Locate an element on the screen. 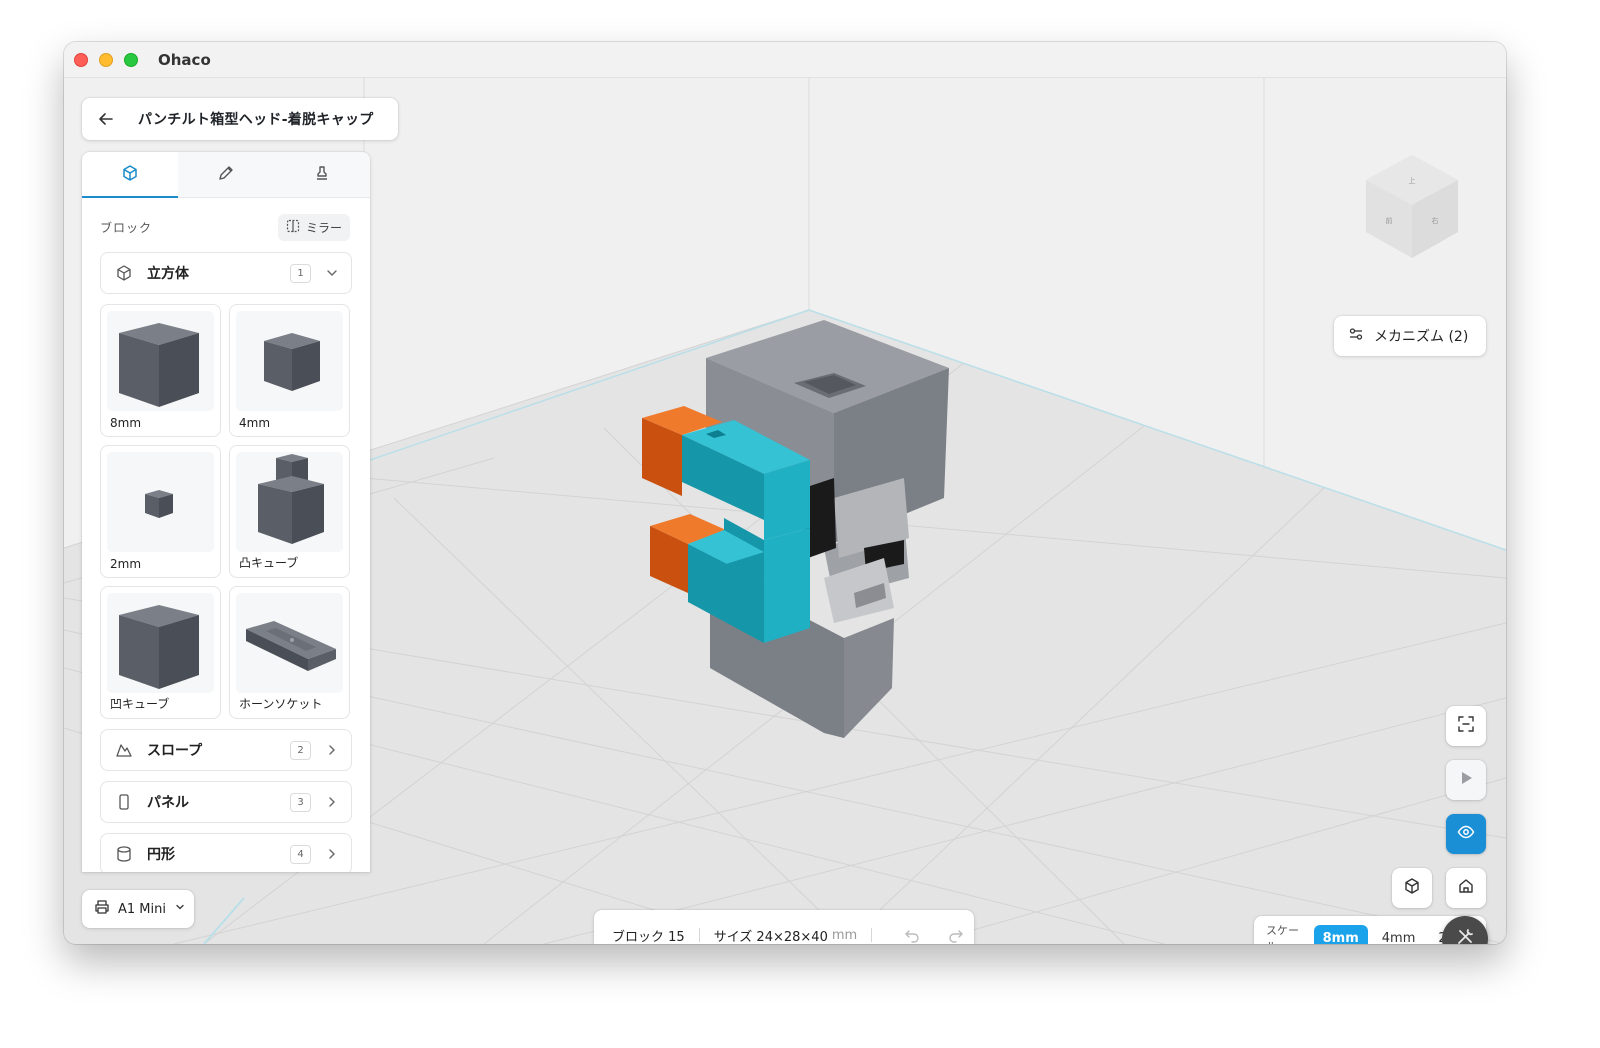 Image resolution: width=1600 pixels, height=1048 pixels. pencil-icon is located at coordinates (226, 175).